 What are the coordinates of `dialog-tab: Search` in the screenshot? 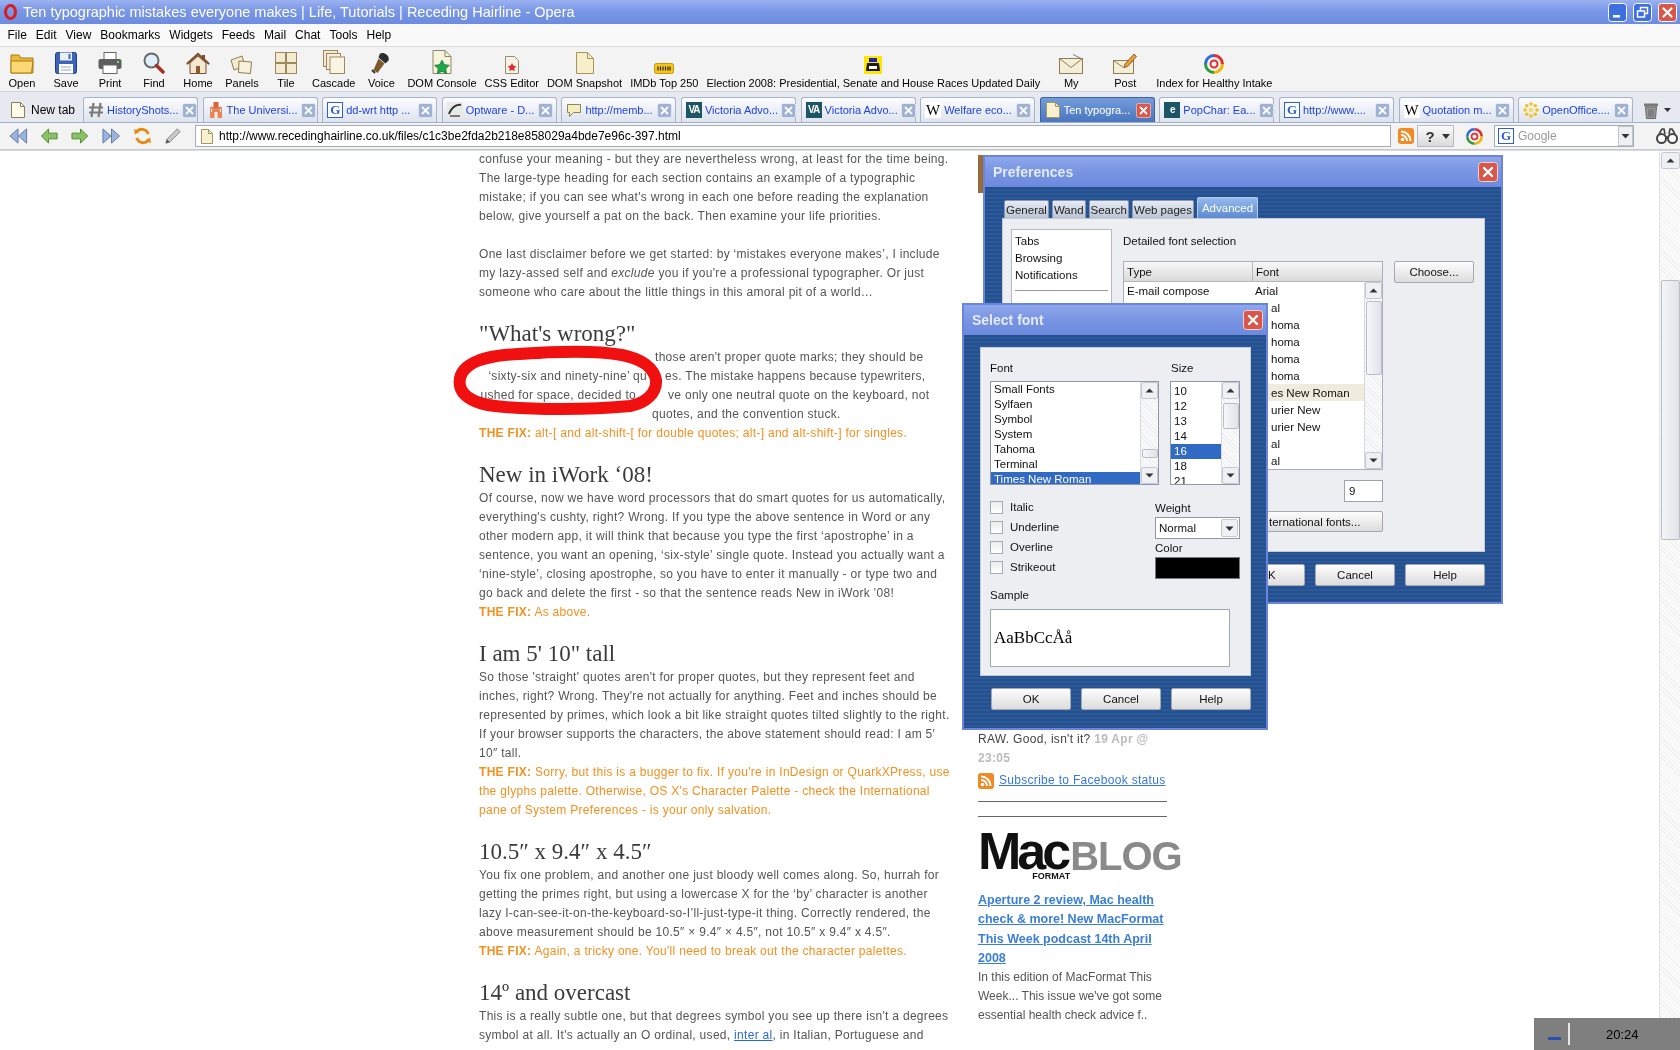 It's located at (1108, 209).